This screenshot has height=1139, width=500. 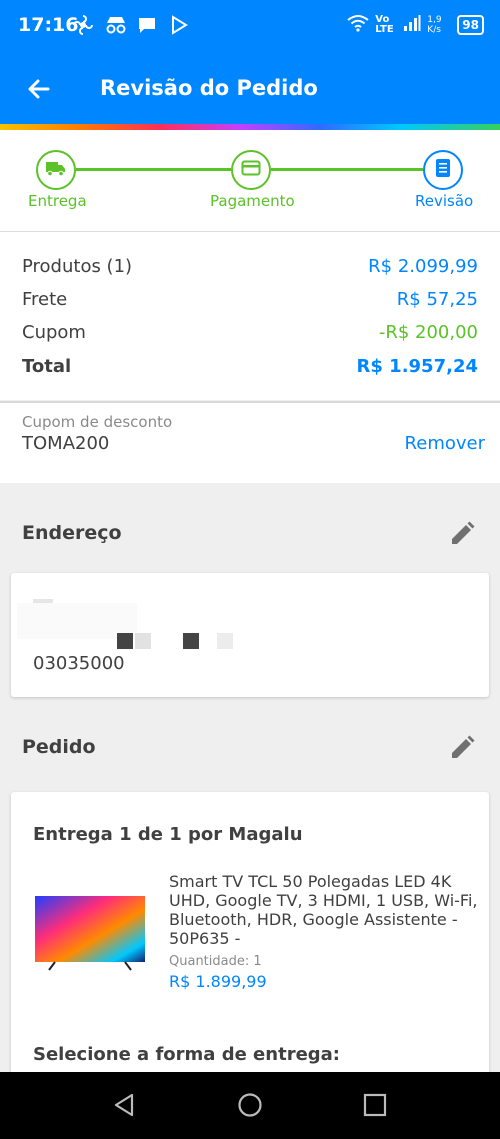 I want to click on coupon-code: TOMA200, so click(x=66, y=443).